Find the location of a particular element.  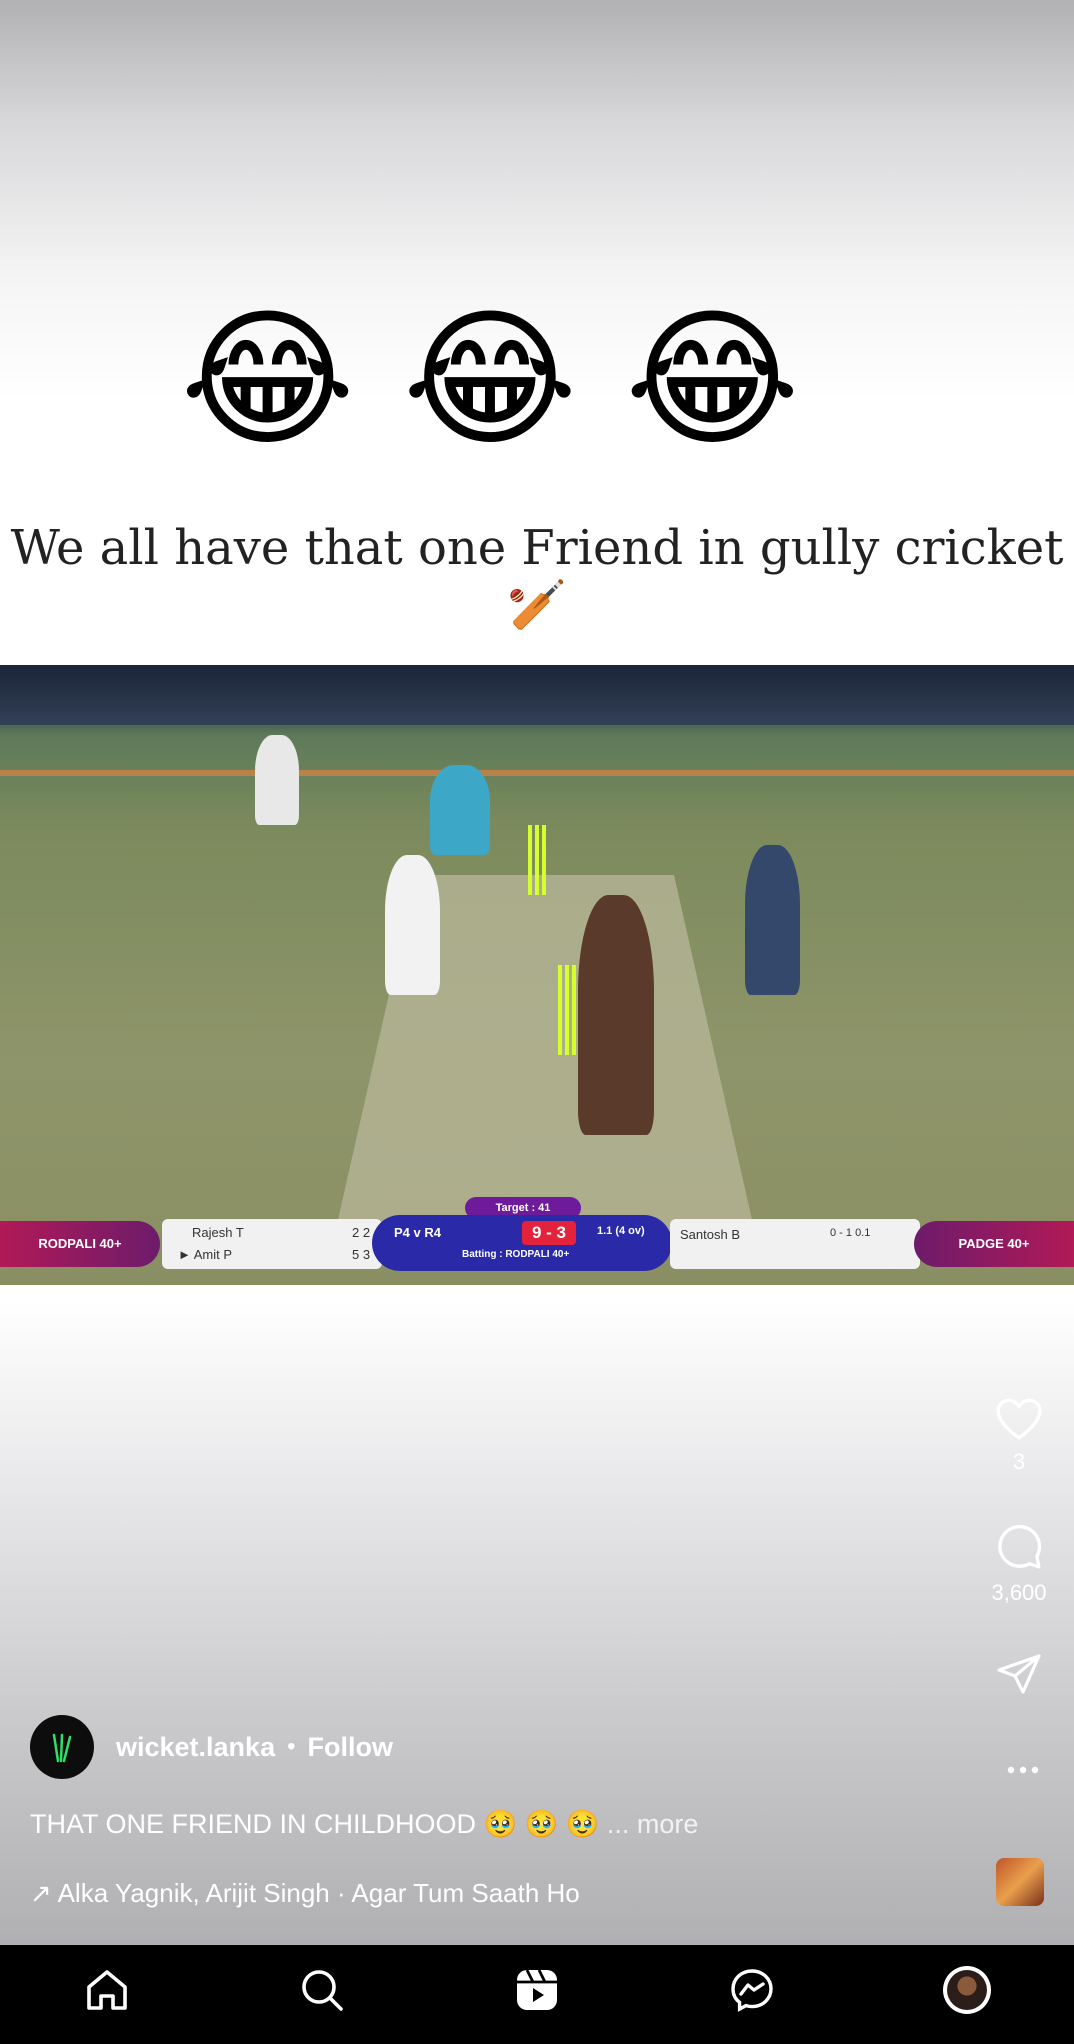

batsman is located at coordinates (460, 810).